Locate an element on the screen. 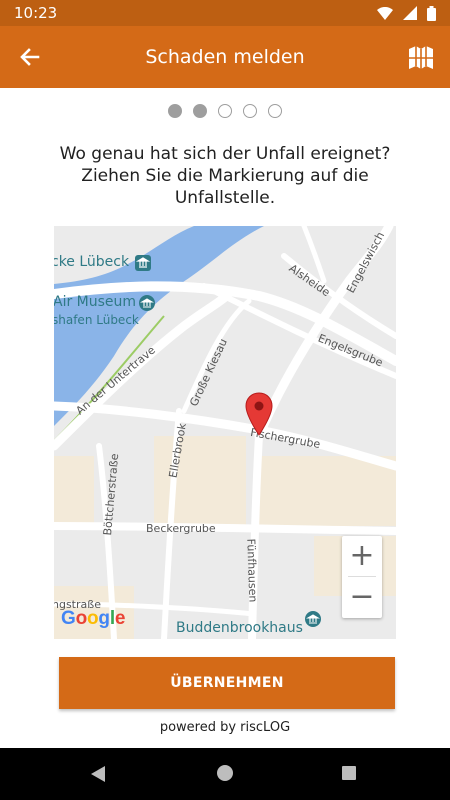  map-label-fuenfhausen: Fünfhausen is located at coordinates (252, 570).